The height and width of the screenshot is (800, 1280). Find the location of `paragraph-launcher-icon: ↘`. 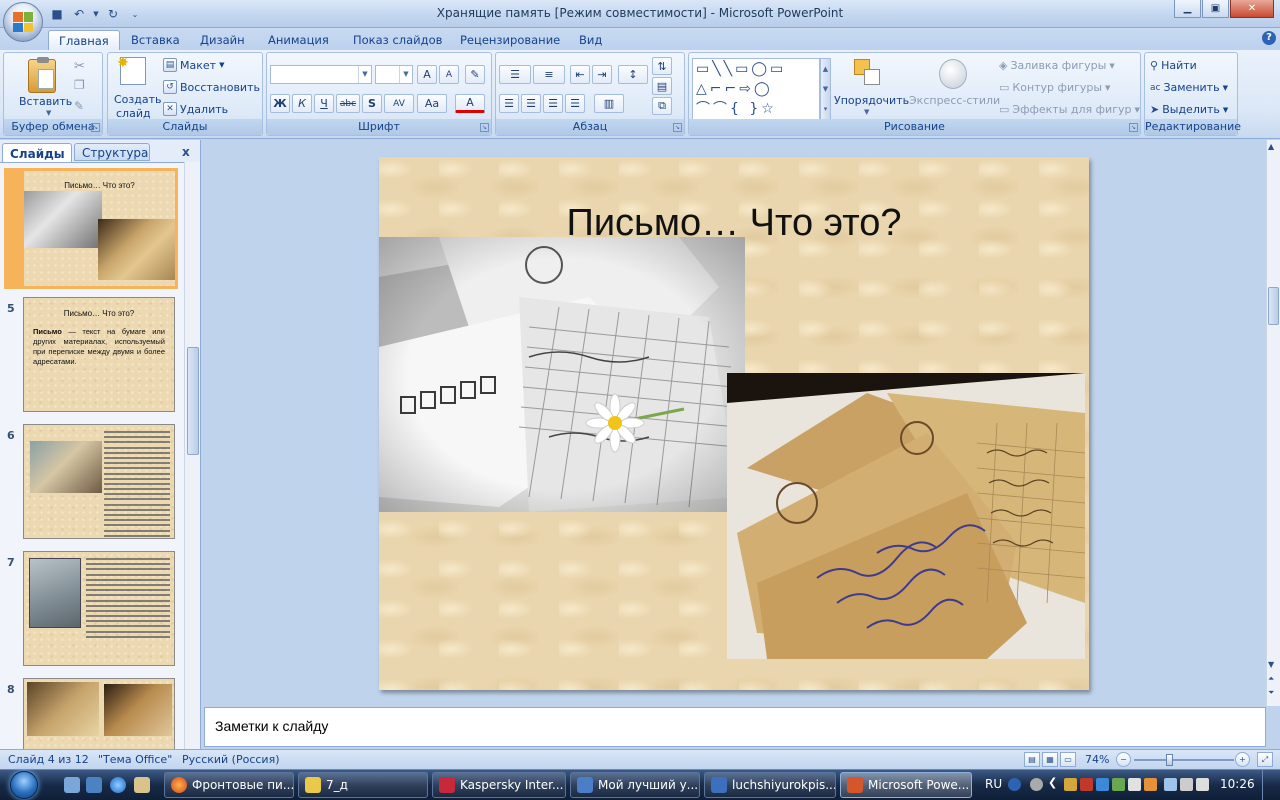

paragraph-launcher-icon: ↘ is located at coordinates (677, 127).